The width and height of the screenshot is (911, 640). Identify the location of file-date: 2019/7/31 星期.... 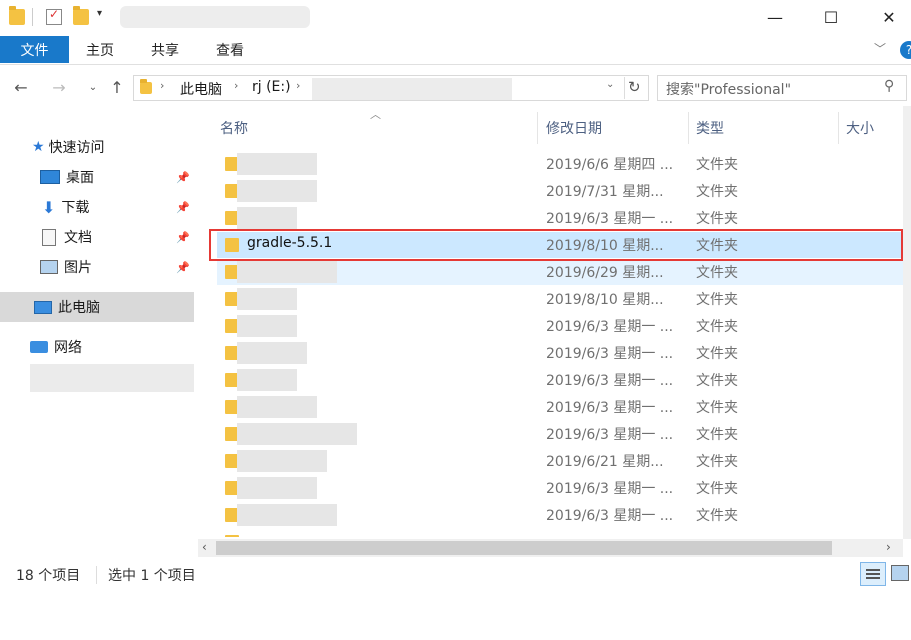
(605, 192).